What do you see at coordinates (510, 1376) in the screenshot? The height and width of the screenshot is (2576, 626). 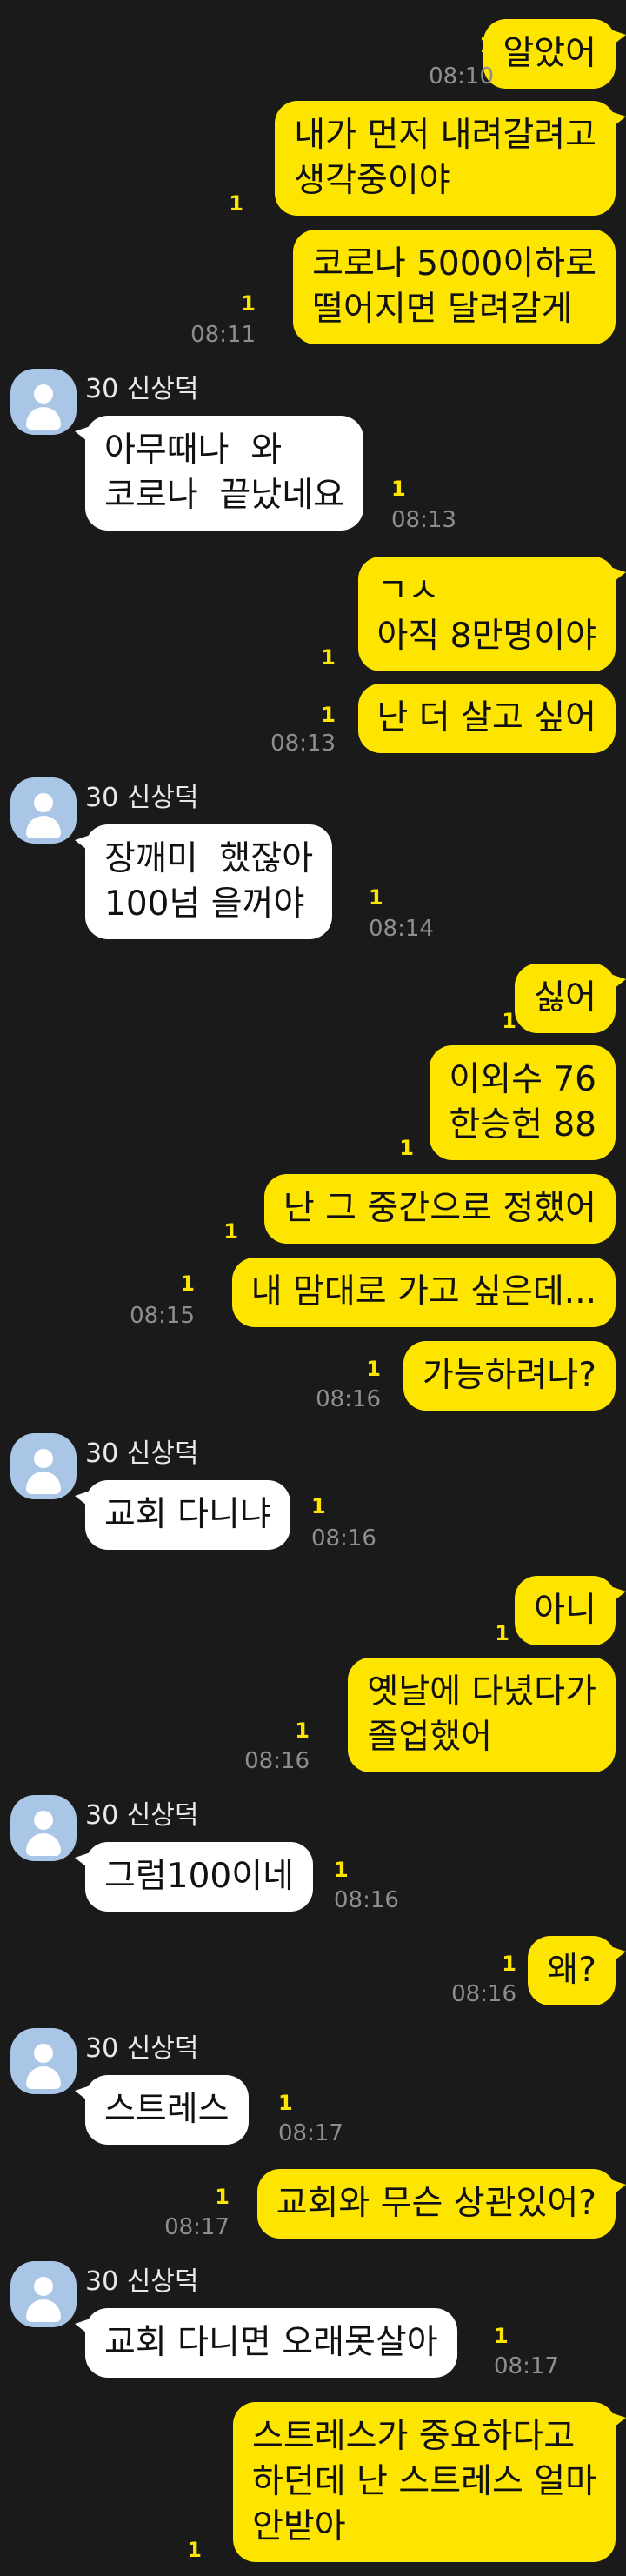 I see `message-bubble-sent: 가능하려나?` at bounding box center [510, 1376].